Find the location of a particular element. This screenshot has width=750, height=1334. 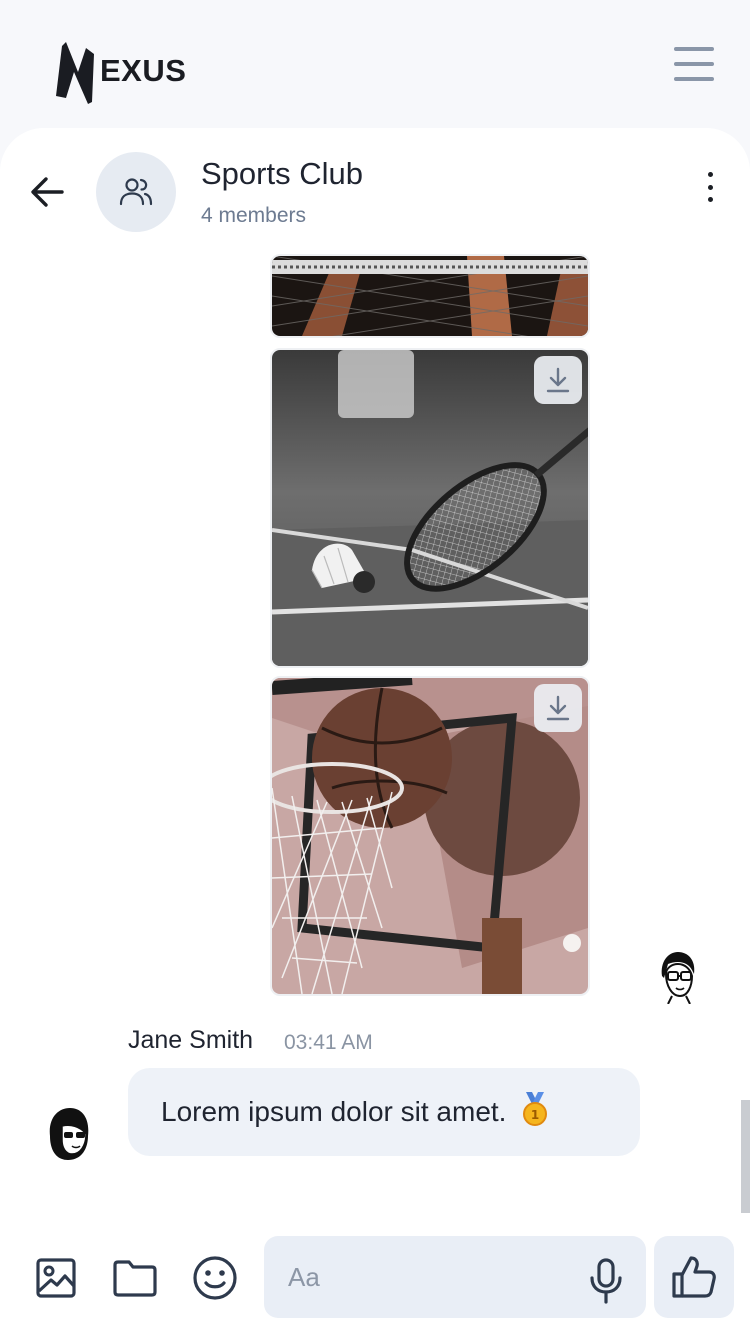

thumbs-up-icon is located at coordinates (694, 1277).